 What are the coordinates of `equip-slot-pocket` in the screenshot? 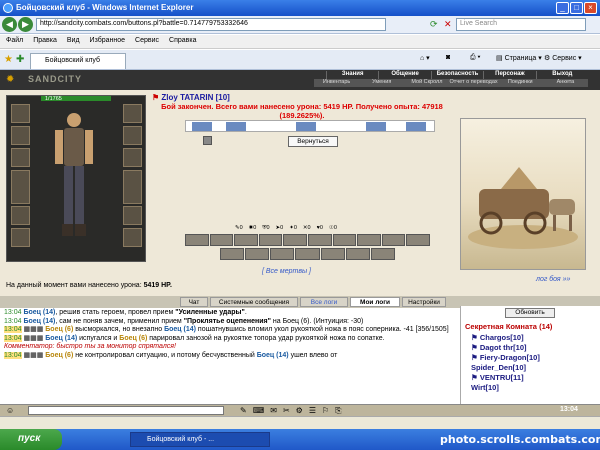 It's located at (20, 237).